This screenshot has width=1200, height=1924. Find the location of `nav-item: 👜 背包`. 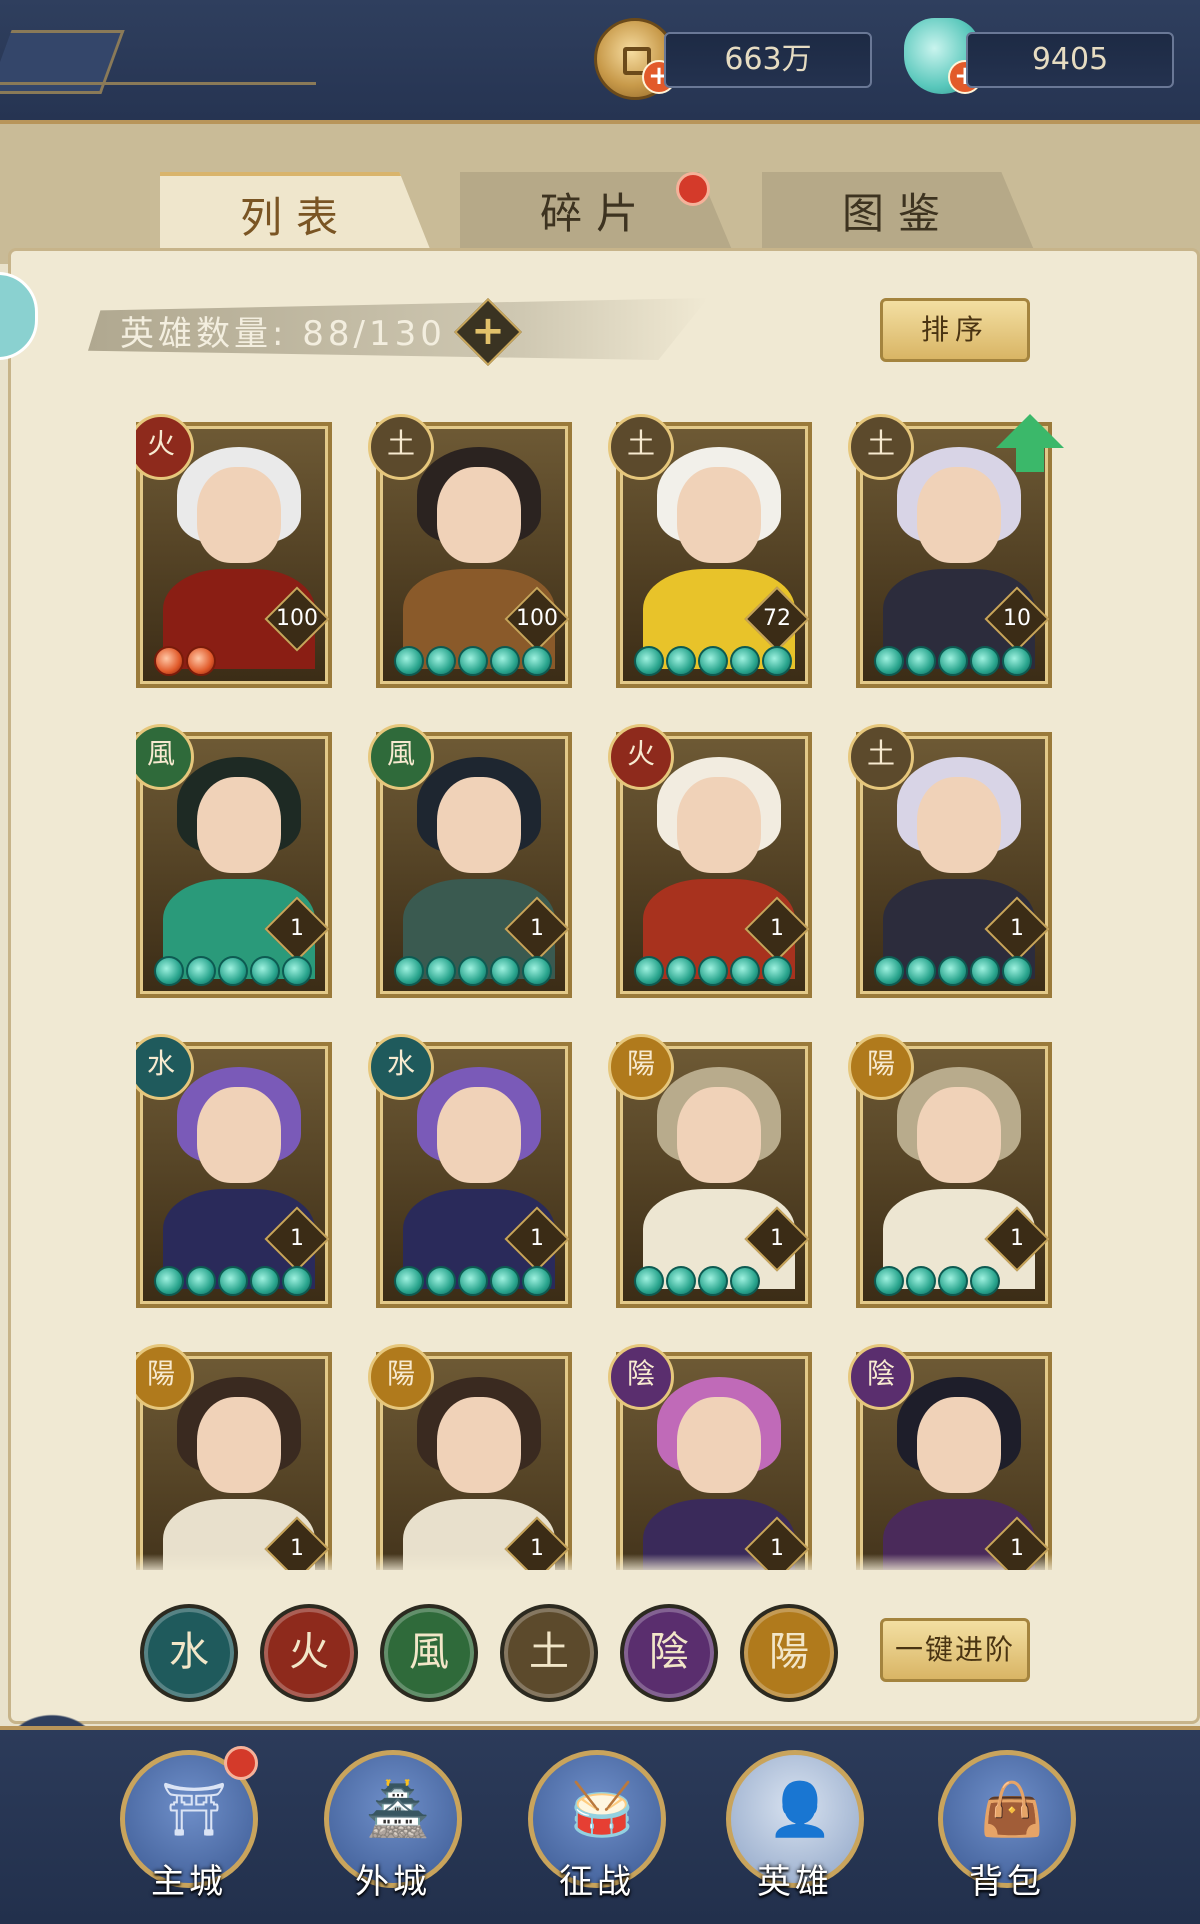

nav-item: 👜 背包 is located at coordinates (1008, 1830).